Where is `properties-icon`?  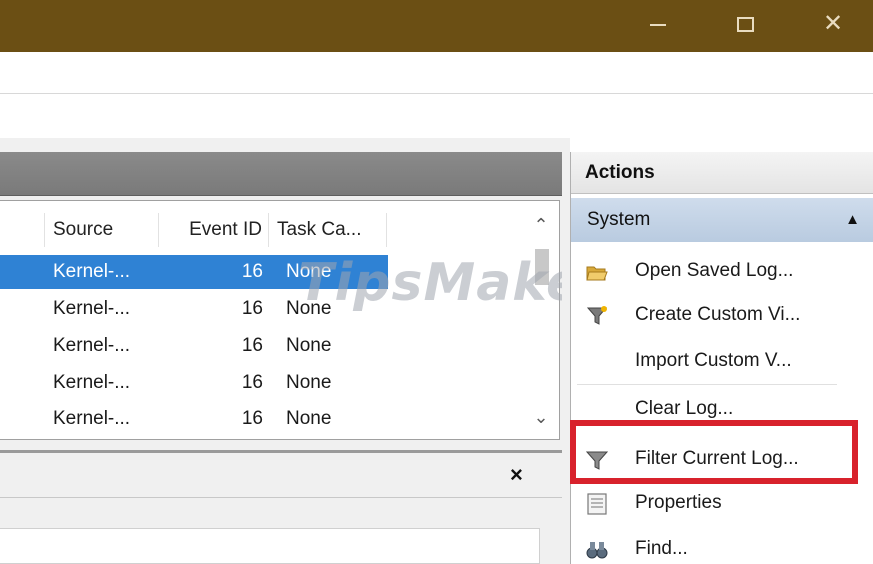 properties-icon is located at coordinates (597, 504).